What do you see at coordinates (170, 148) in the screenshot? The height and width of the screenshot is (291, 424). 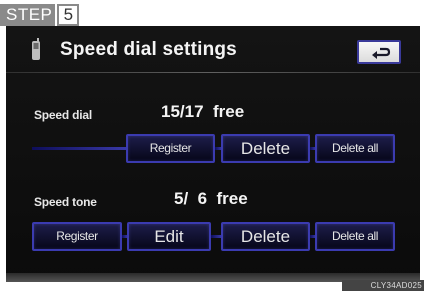 I see `speed-dial-register-button: Register` at bounding box center [170, 148].